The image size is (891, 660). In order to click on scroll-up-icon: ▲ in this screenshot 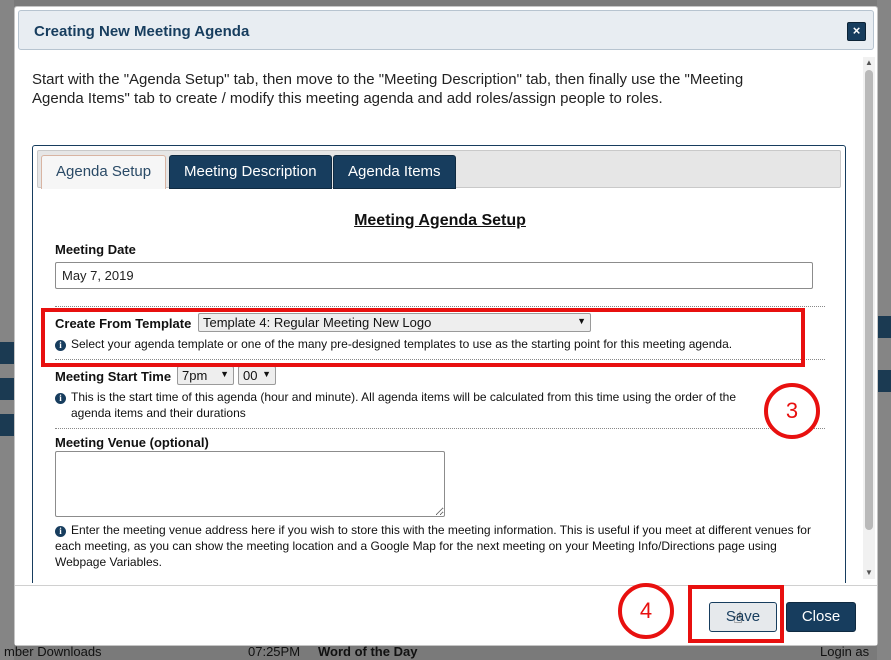, I will do `click(869, 62)`.